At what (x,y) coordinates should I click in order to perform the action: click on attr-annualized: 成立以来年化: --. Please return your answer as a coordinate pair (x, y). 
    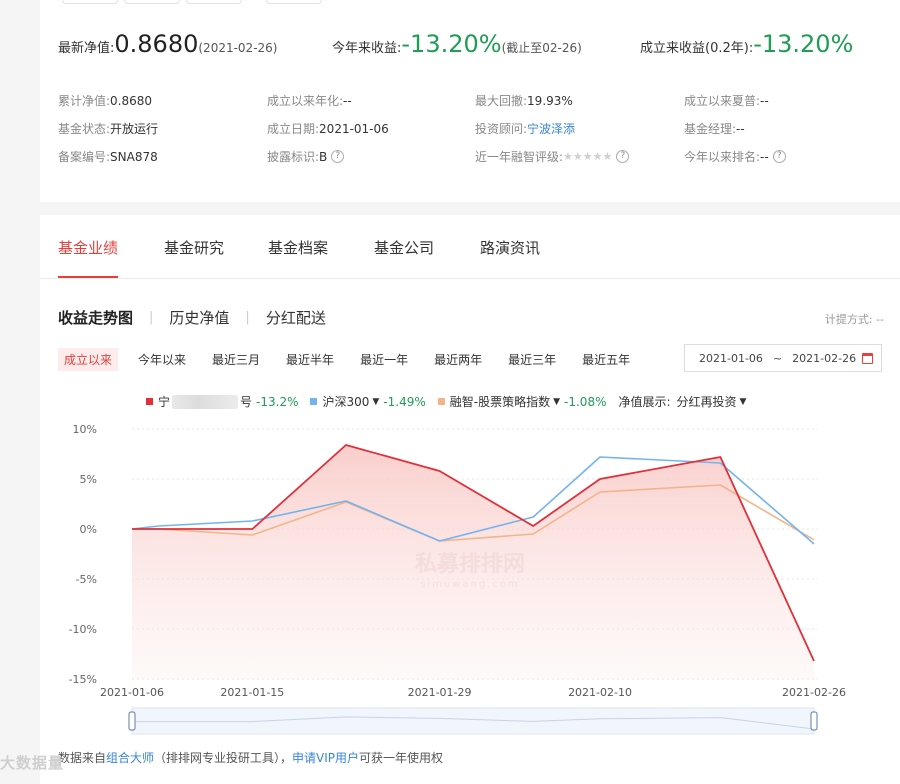
    Looking at the image, I should click on (309, 101).